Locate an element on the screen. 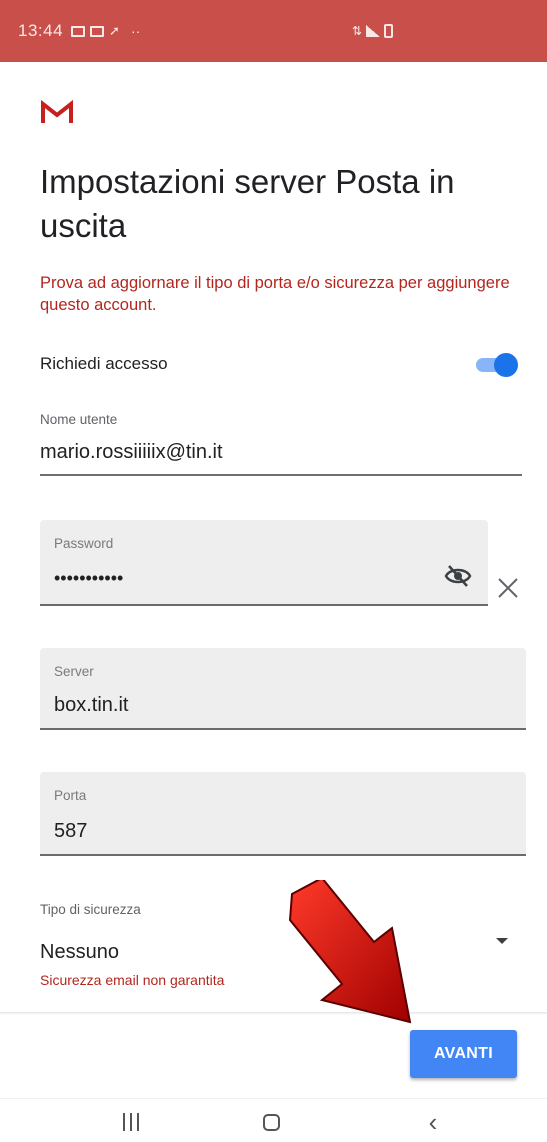 The image size is (547, 1142). back-icon: ‹ is located at coordinates (433, 1122).